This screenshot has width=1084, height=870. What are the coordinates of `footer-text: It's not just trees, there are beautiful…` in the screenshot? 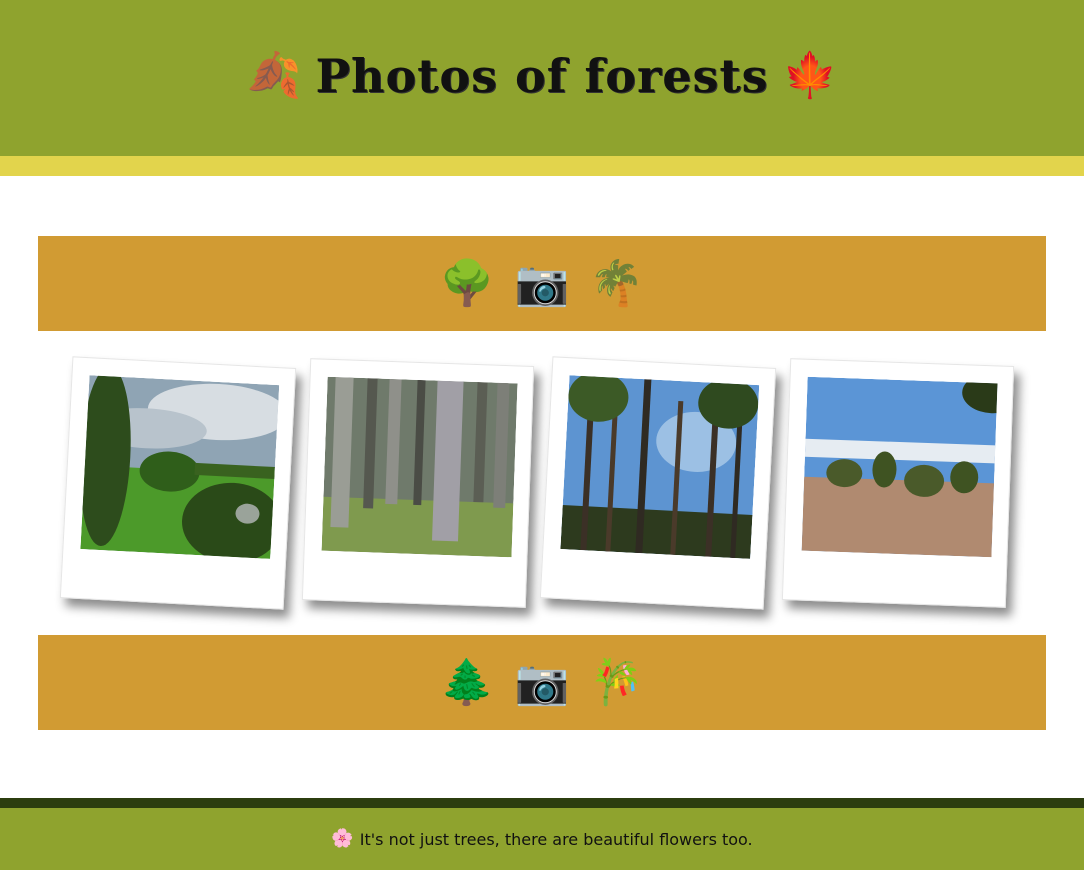 It's located at (556, 839).